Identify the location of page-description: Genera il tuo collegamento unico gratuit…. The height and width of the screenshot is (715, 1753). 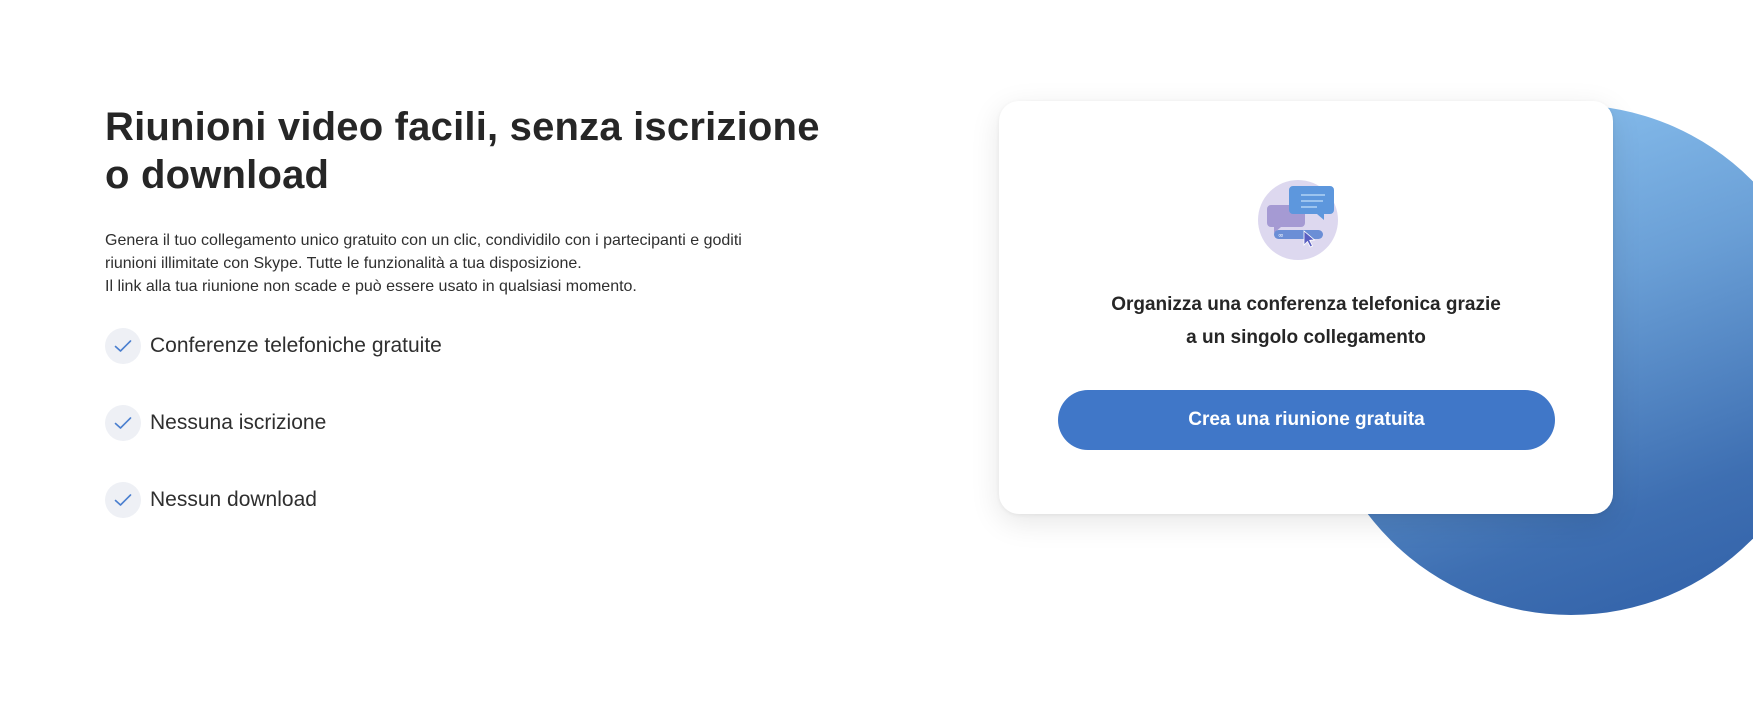
(465, 263).